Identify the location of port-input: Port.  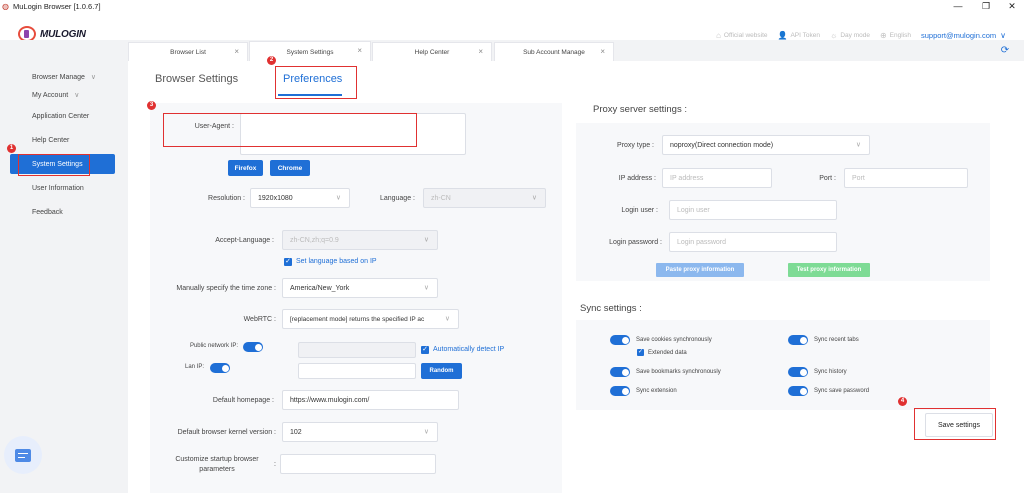
(906, 178).